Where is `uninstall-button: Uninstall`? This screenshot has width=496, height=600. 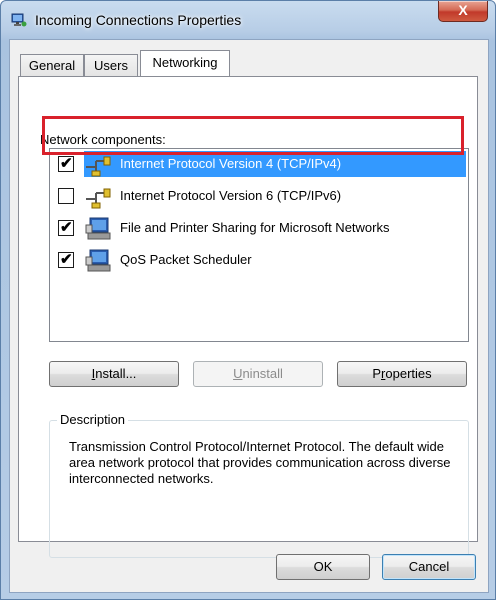
uninstall-button: Uninstall is located at coordinates (258, 374).